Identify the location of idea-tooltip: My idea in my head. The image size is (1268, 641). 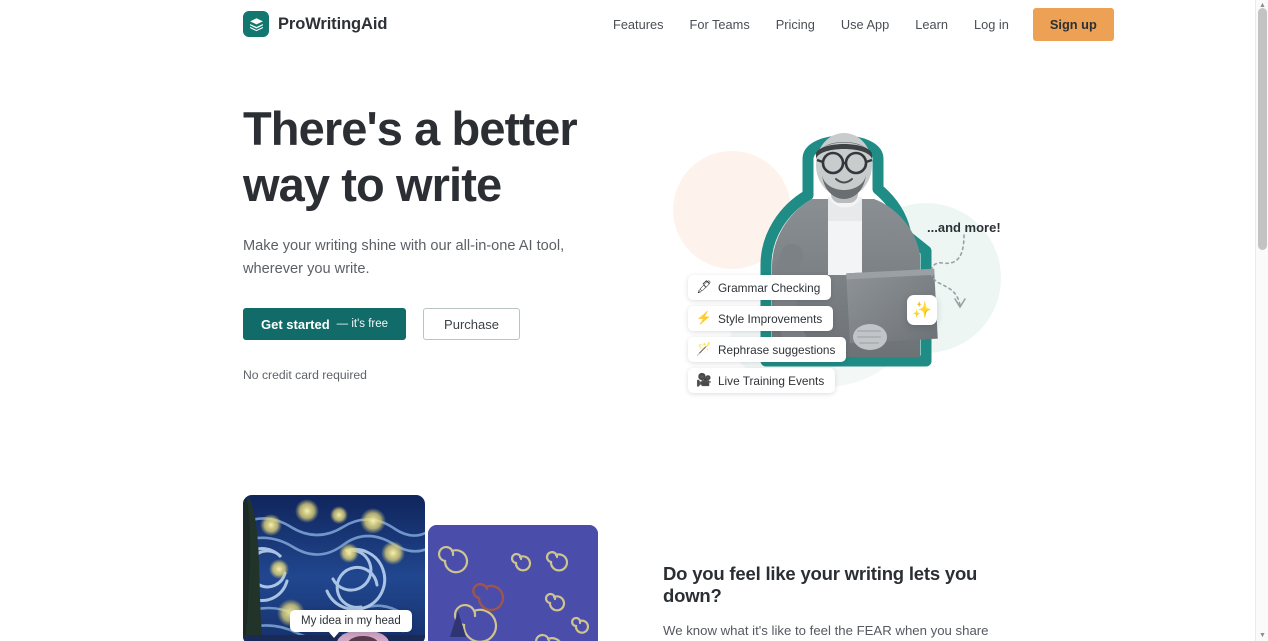
(351, 624).